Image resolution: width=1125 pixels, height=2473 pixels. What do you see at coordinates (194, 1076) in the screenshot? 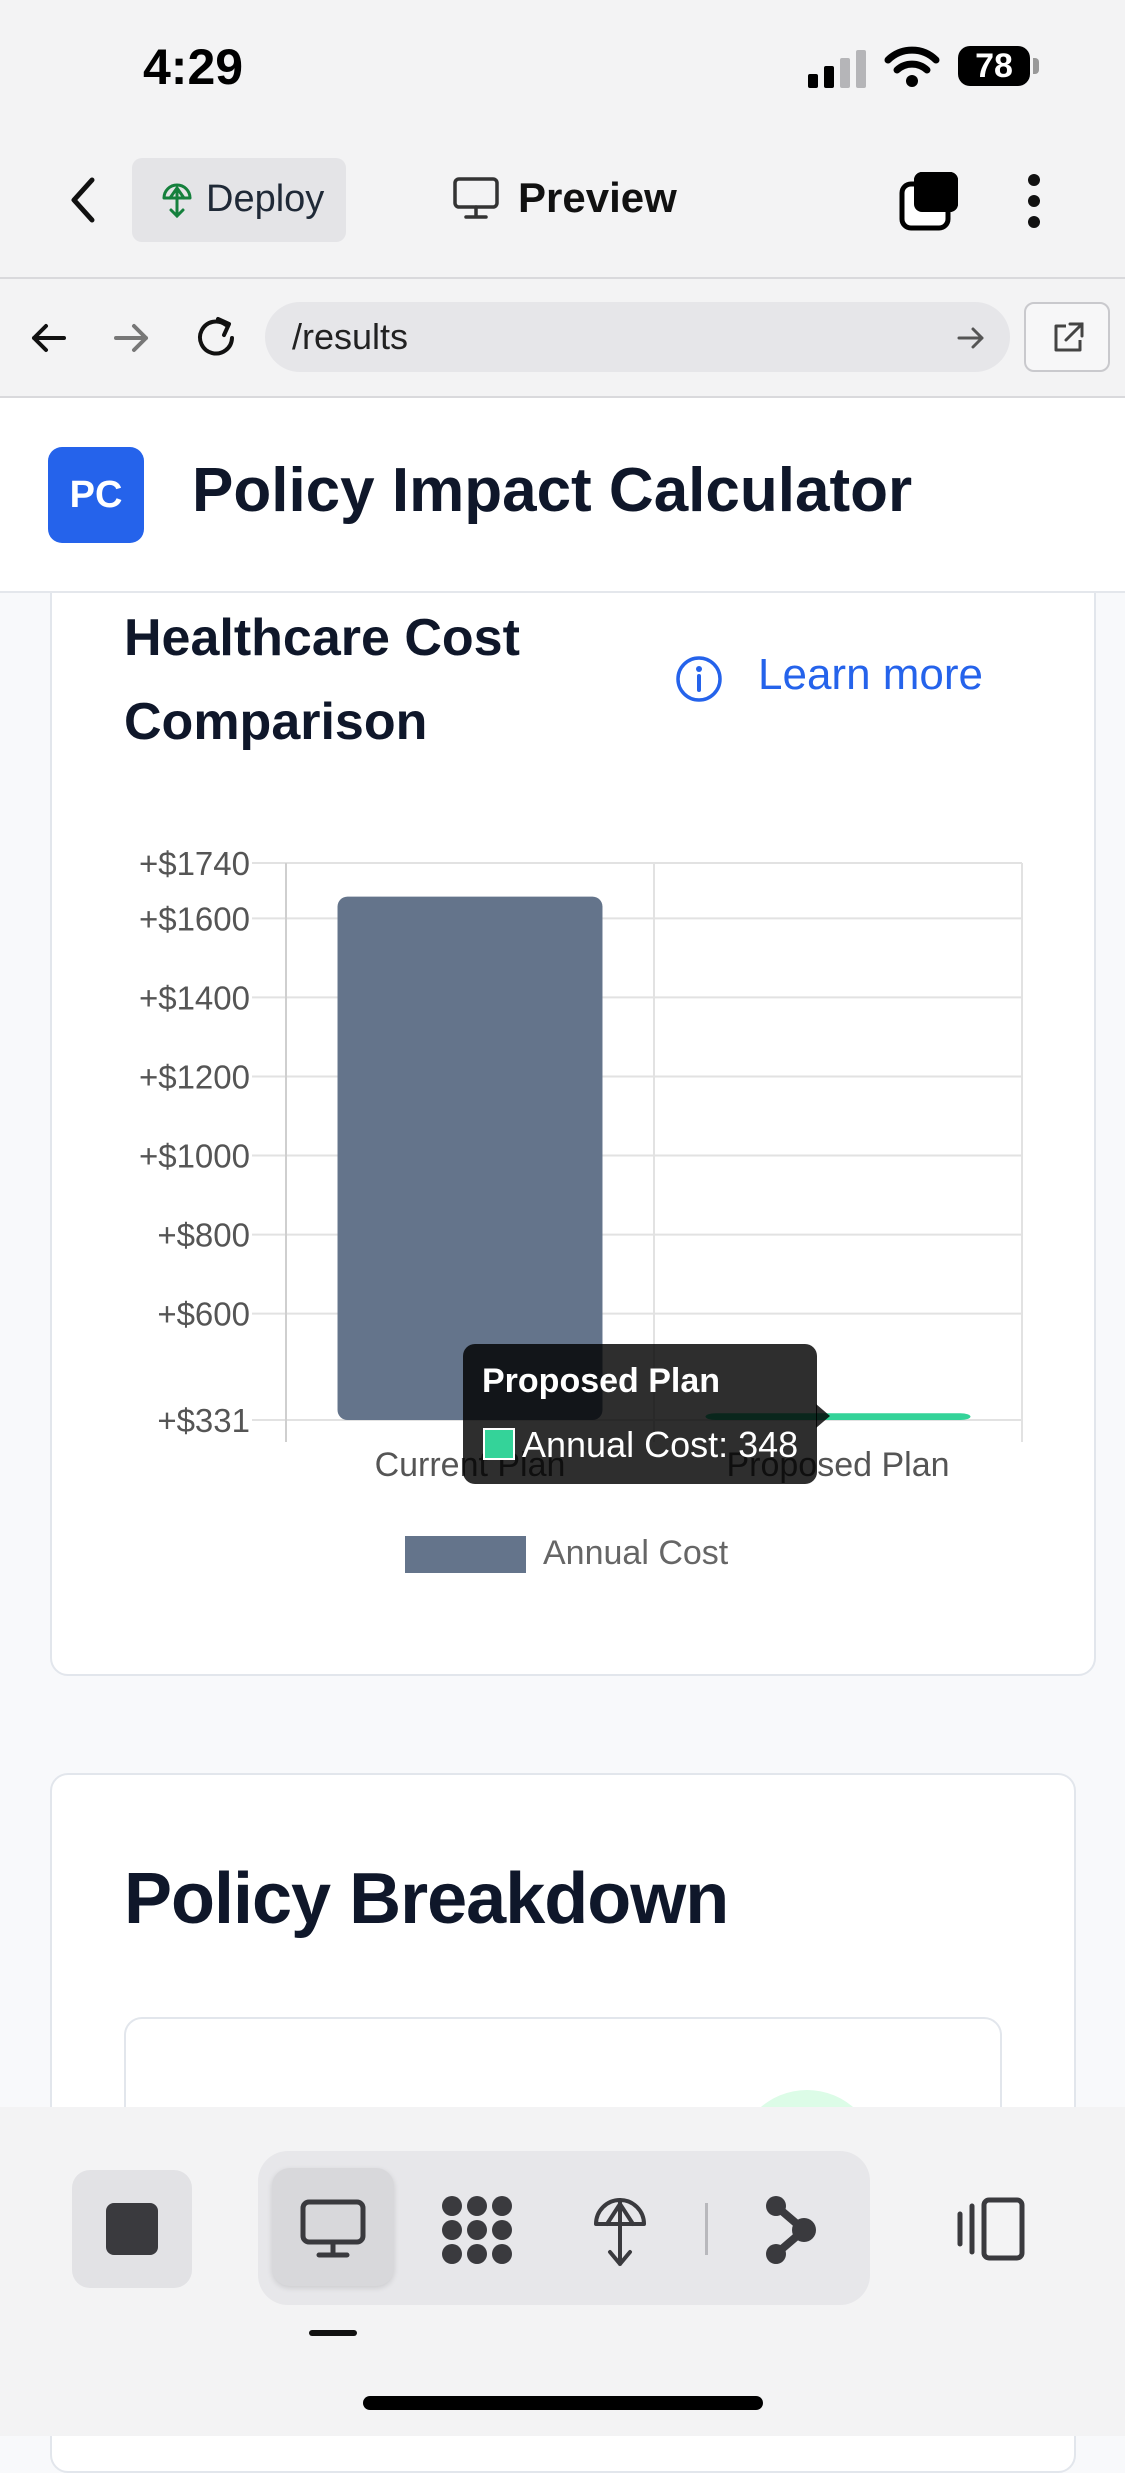
I see `y-tick-label: +$1200` at bounding box center [194, 1076].